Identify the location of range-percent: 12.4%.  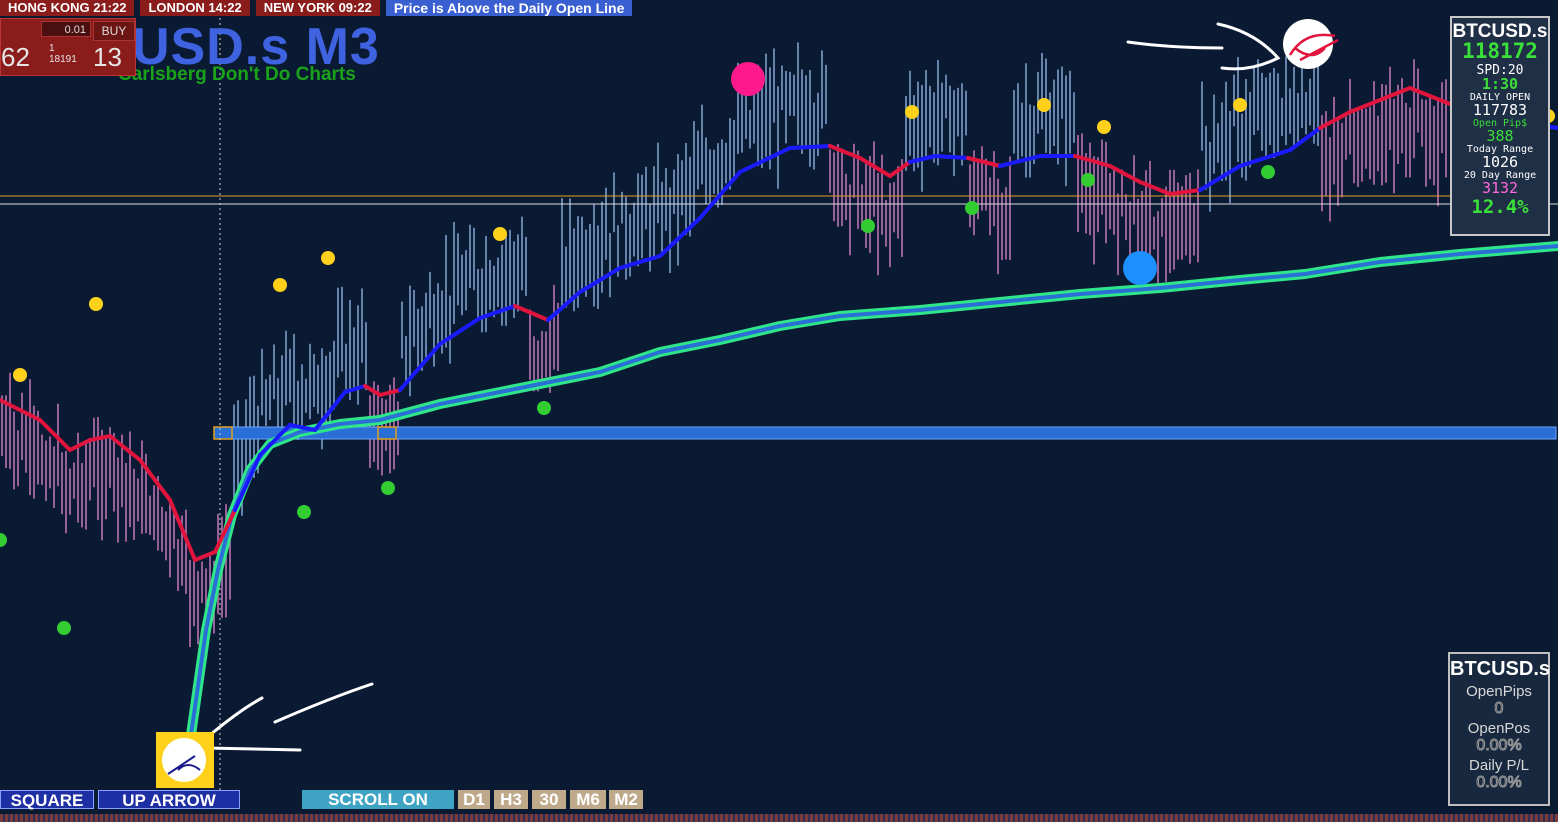
(1500, 207).